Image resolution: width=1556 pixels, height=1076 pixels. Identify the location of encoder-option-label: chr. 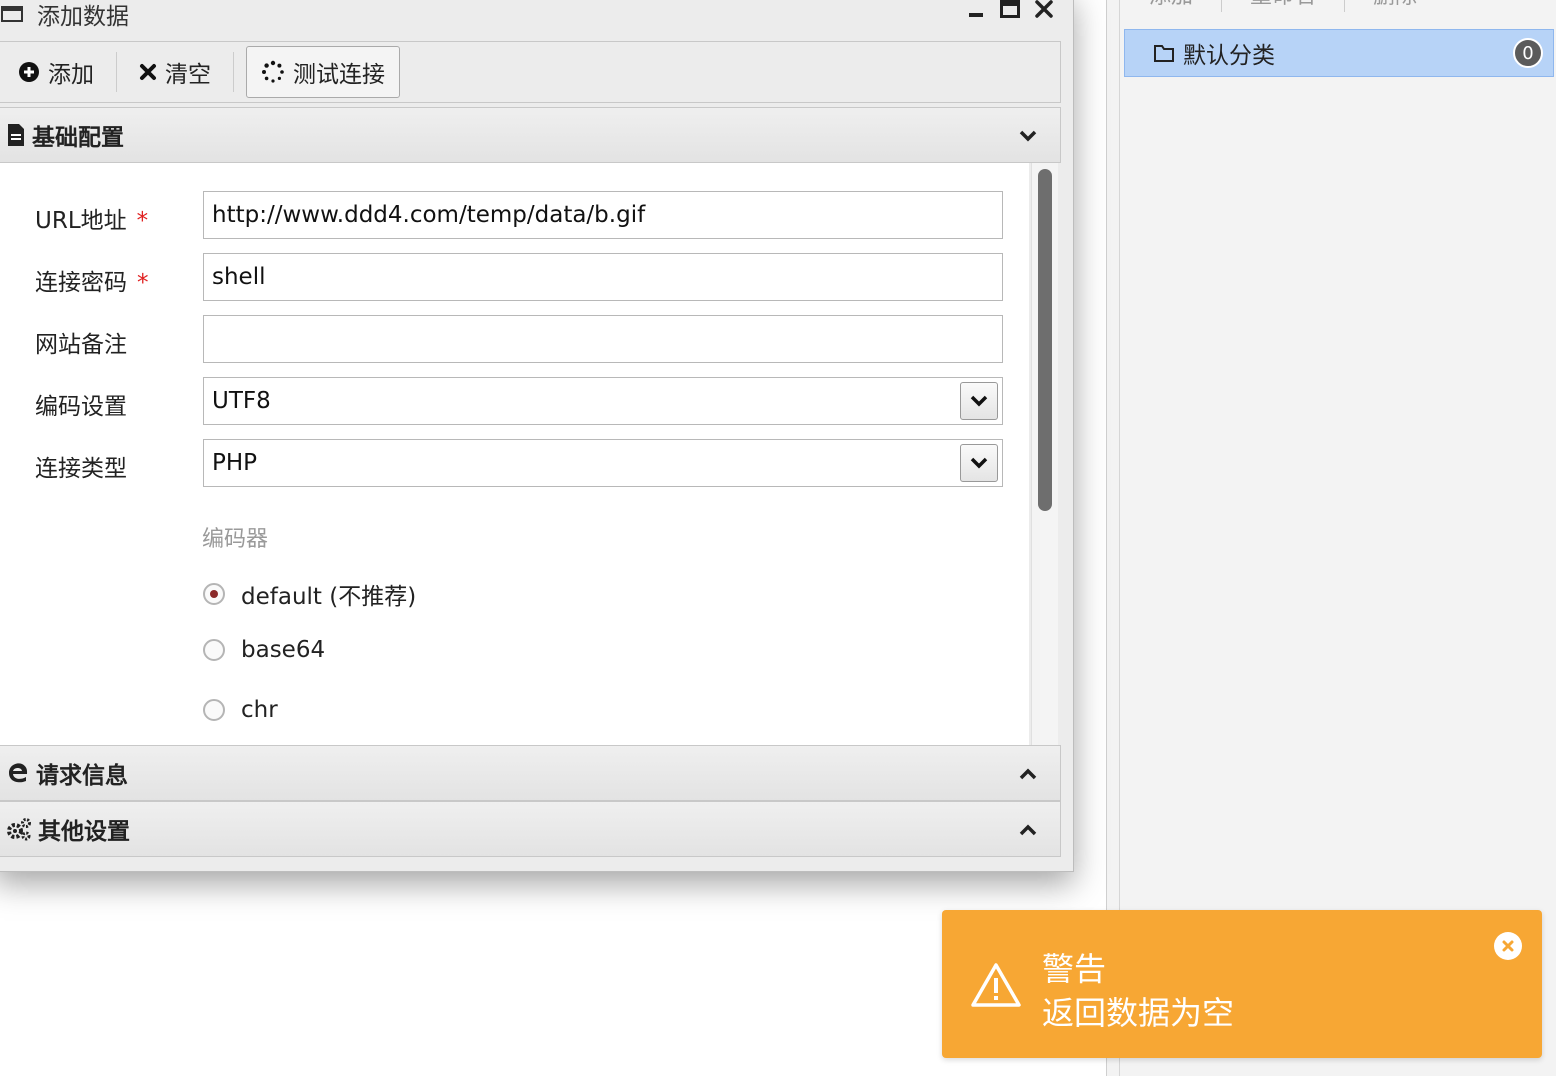
(259, 710).